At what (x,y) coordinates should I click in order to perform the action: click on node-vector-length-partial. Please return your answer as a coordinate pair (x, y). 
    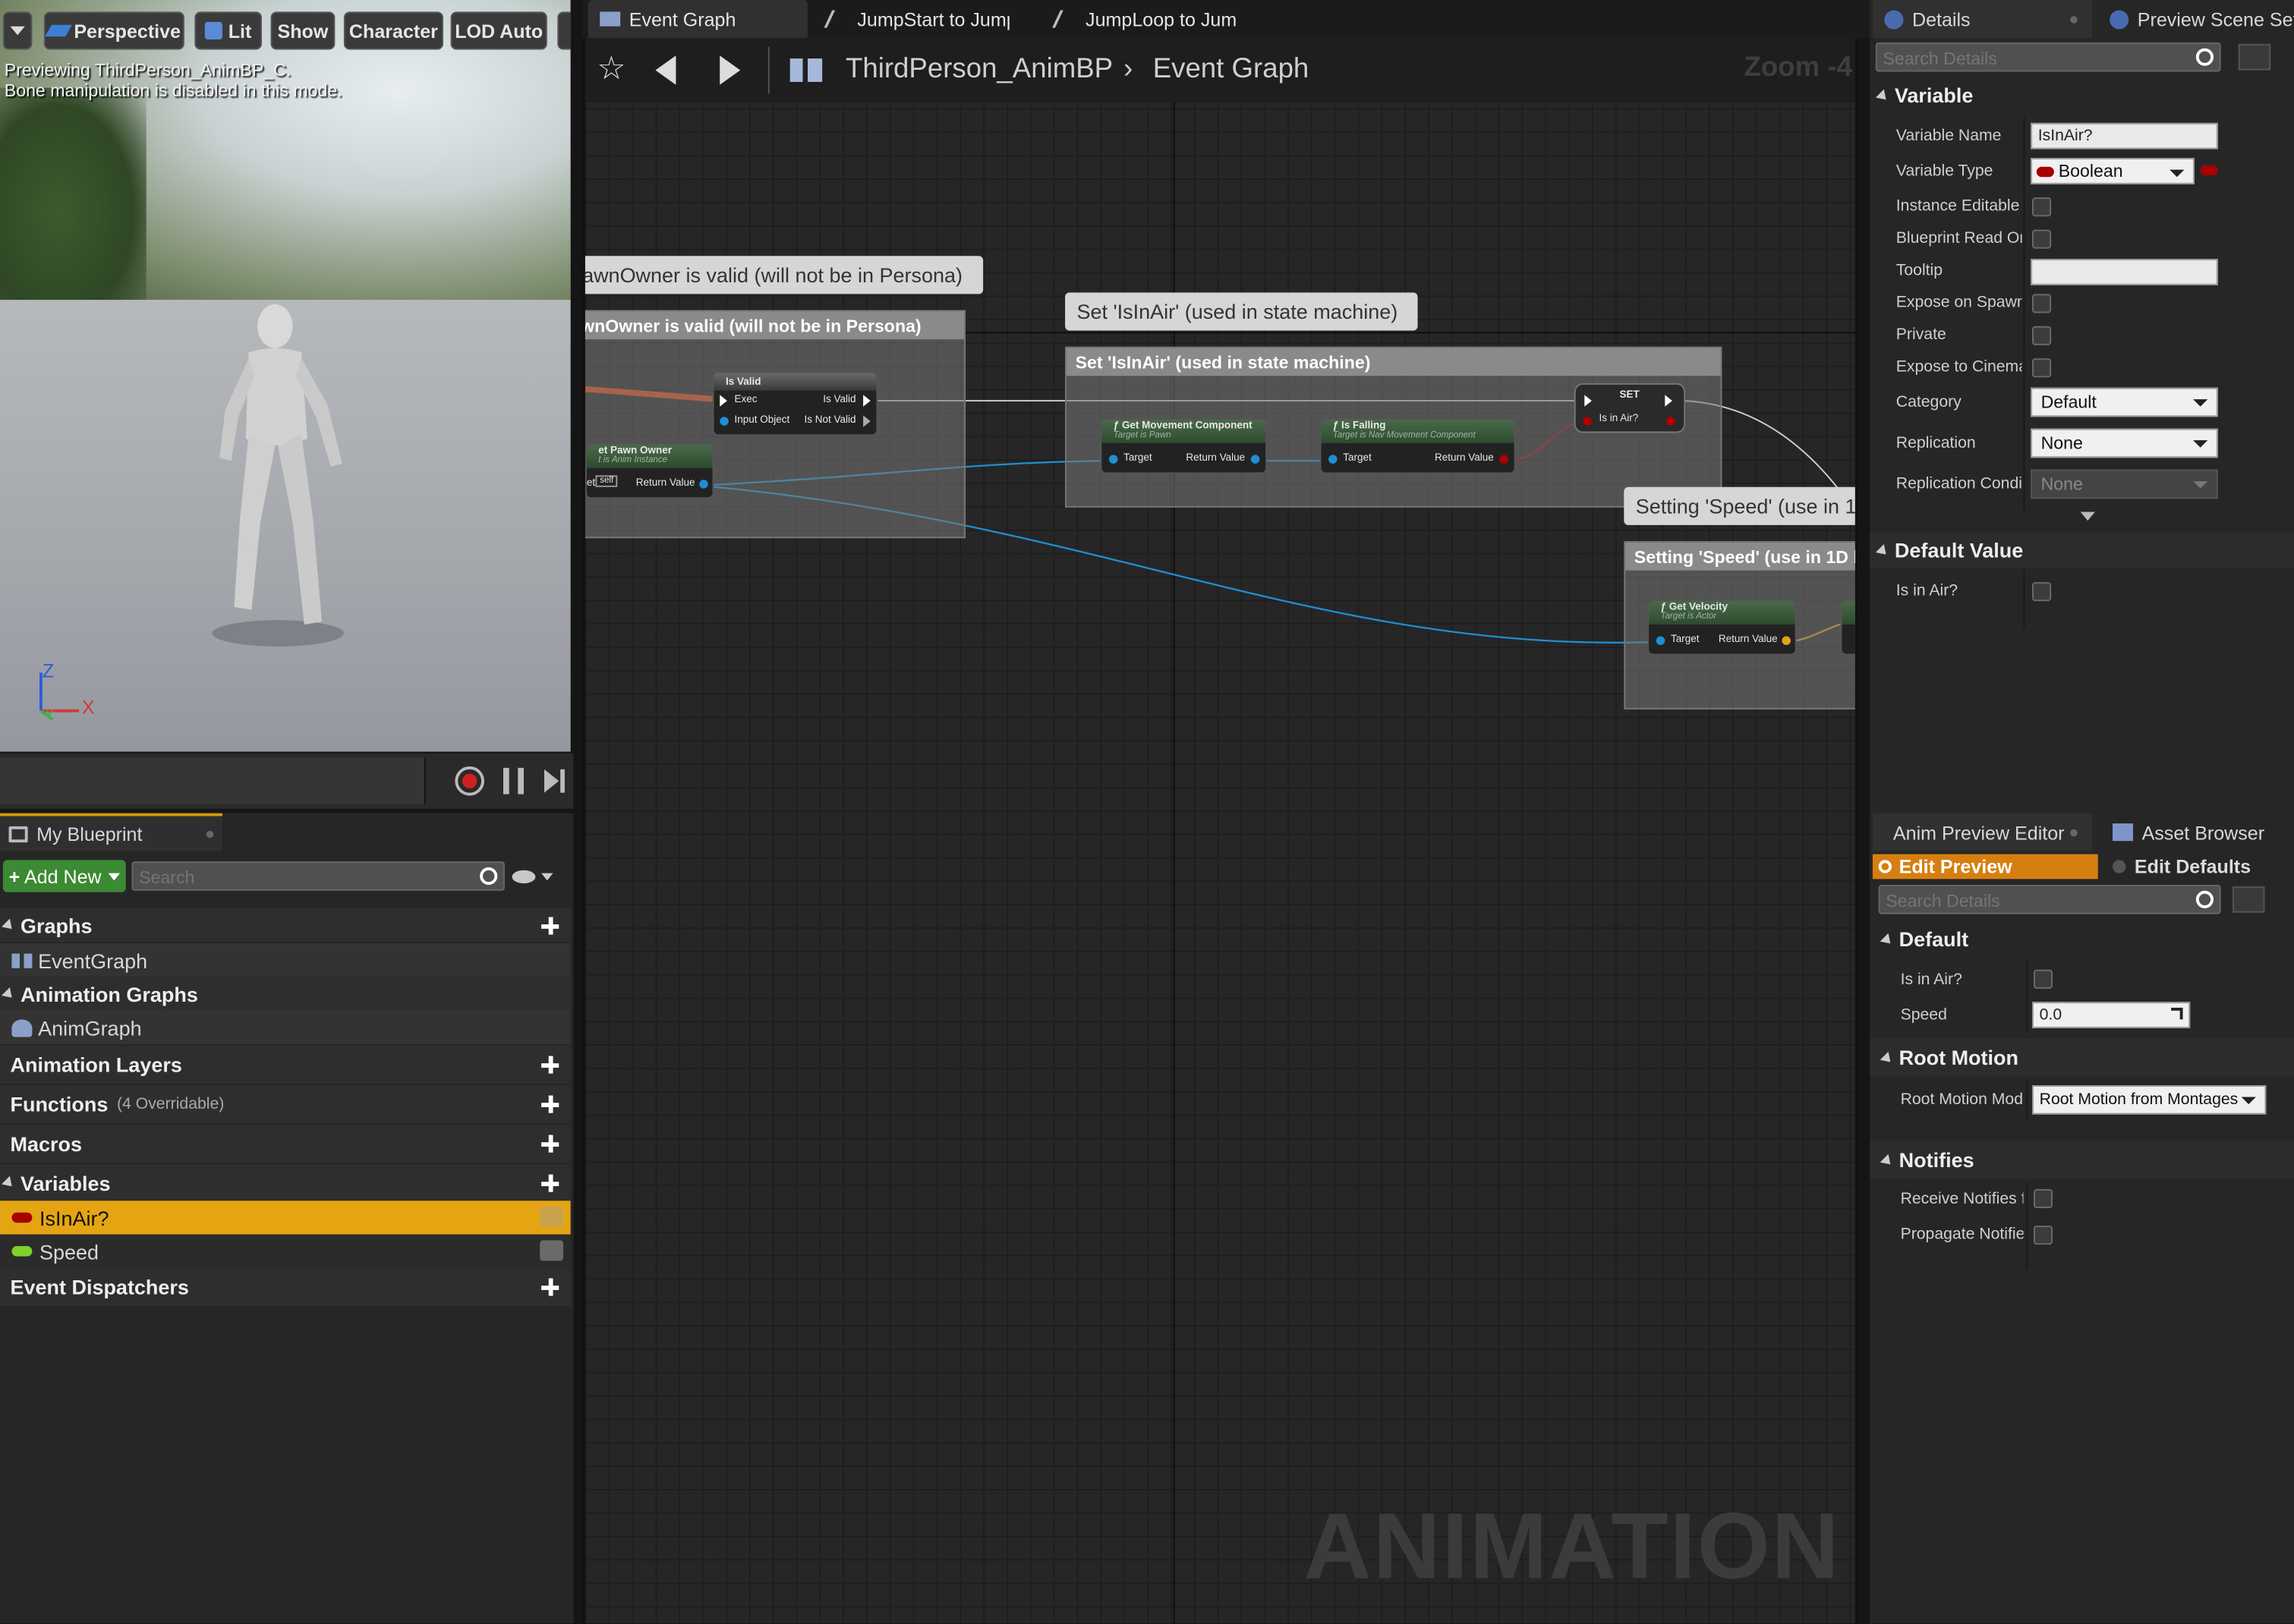
    Looking at the image, I should click on (1847, 628).